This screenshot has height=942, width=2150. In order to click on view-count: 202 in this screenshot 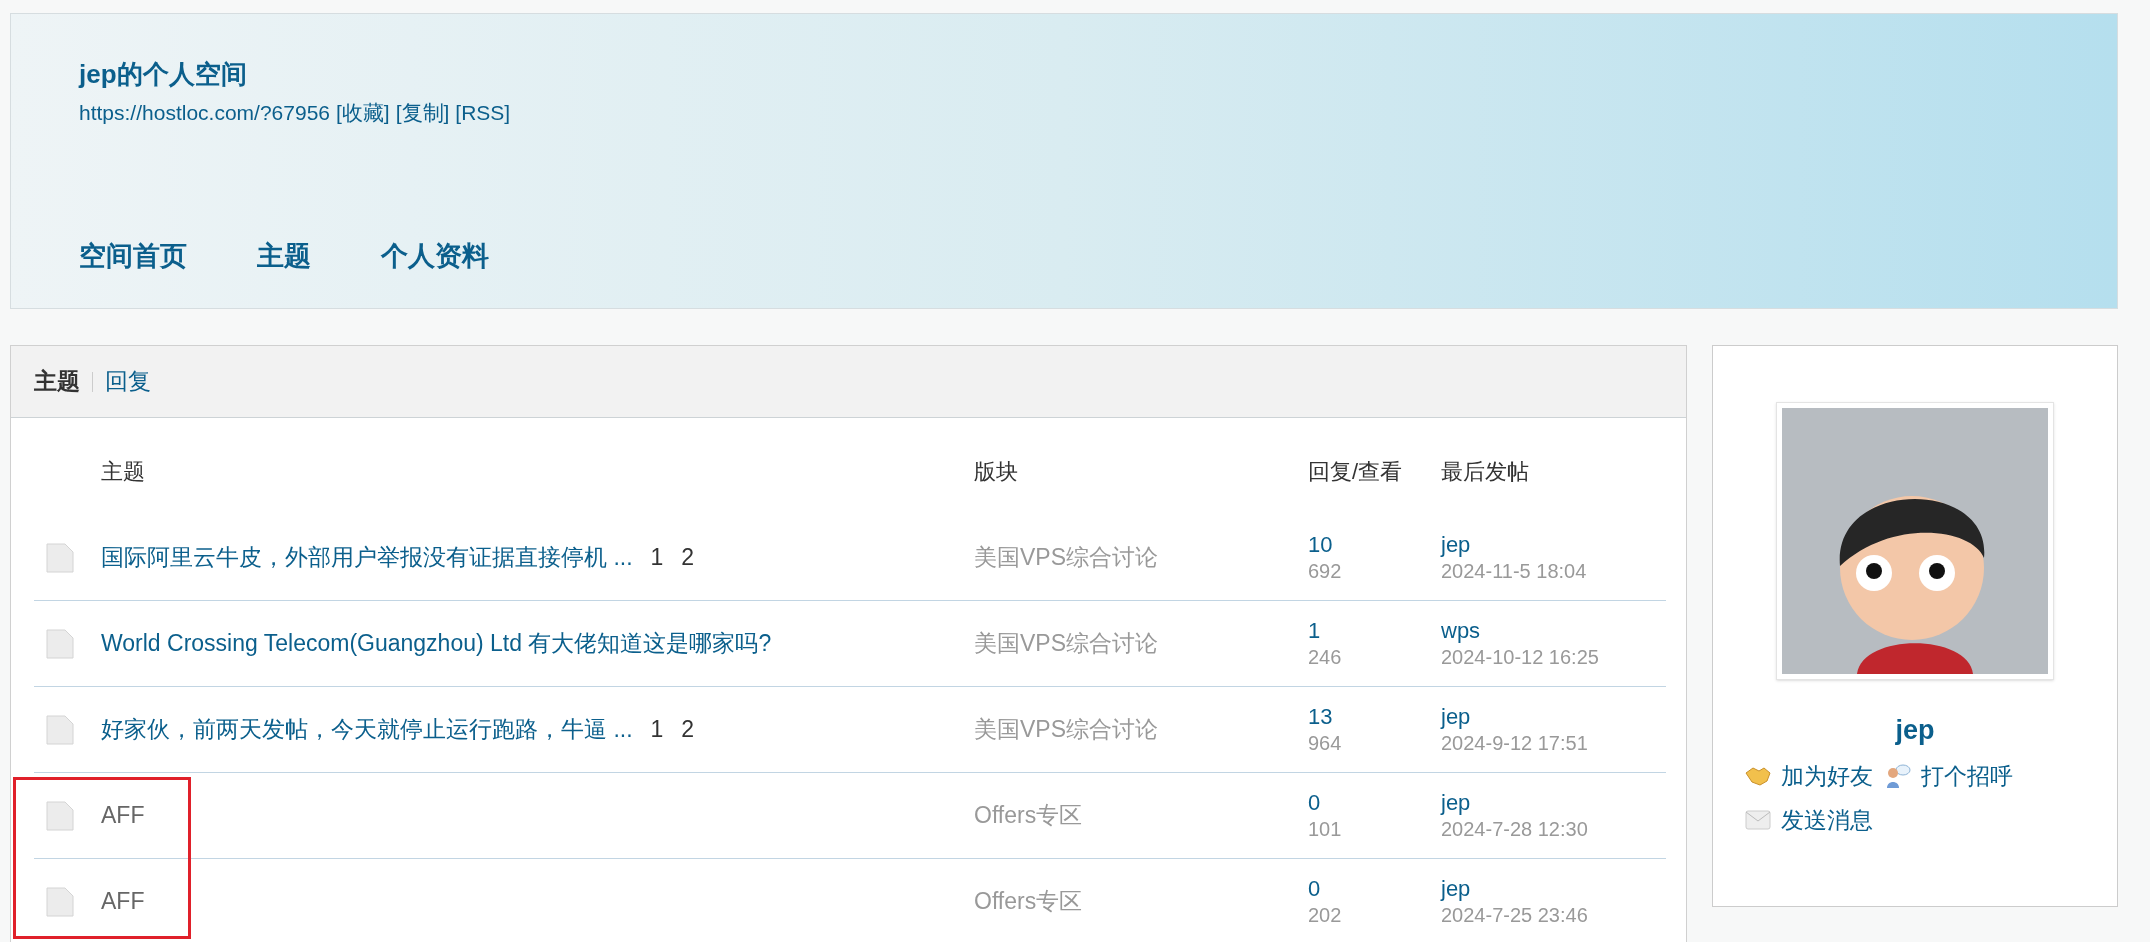, I will do `click(1325, 915)`.